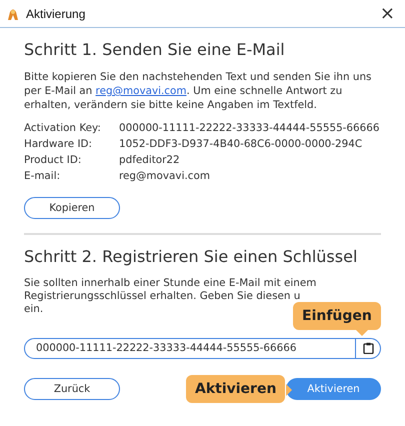 The width and height of the screenshot is (405, 426). Describe the element at coordinates (190, 348) in the screenshot. I see `key-input-field: 000000-11111-22222-33333-44444-55555-66666` at that location.